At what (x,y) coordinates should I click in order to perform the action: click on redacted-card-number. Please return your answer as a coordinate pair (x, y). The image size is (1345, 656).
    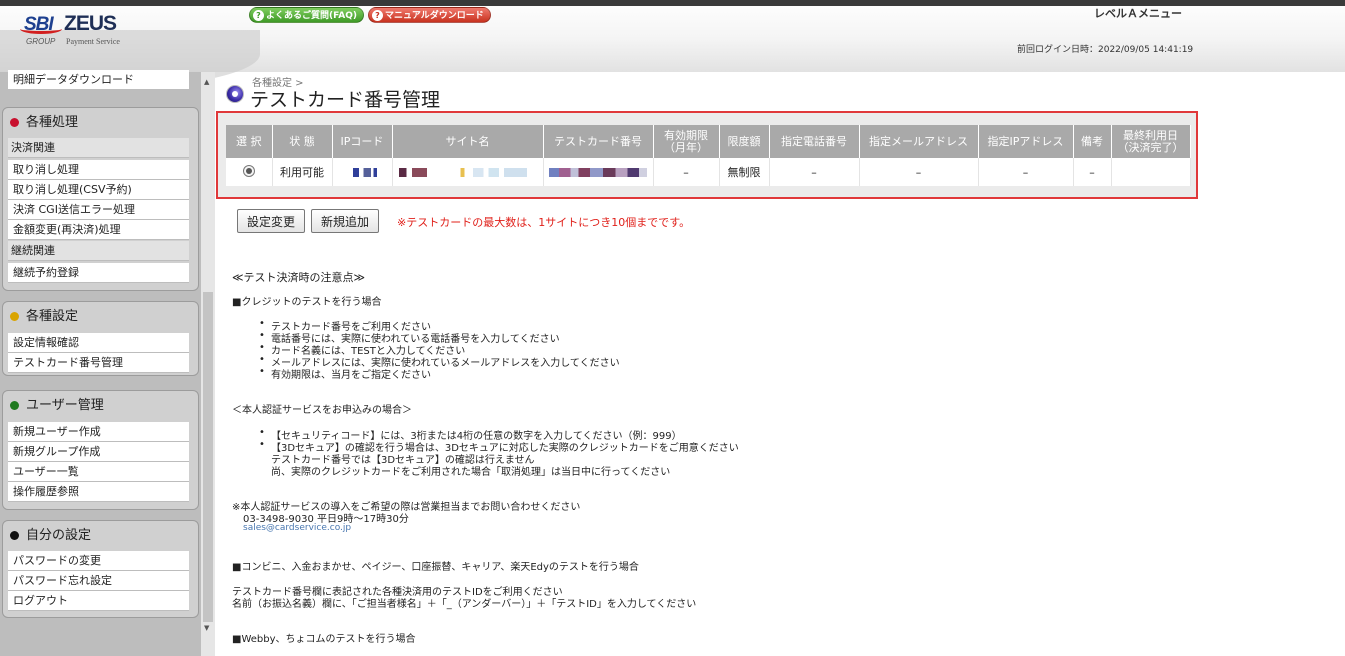
    Looking at the image, I should click on (598, 172).